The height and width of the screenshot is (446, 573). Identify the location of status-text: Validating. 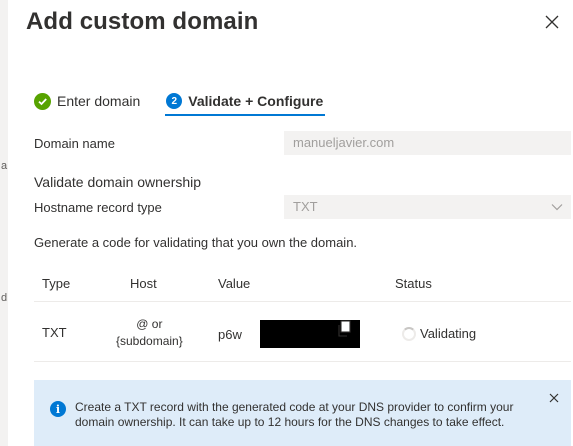
(448, 333).